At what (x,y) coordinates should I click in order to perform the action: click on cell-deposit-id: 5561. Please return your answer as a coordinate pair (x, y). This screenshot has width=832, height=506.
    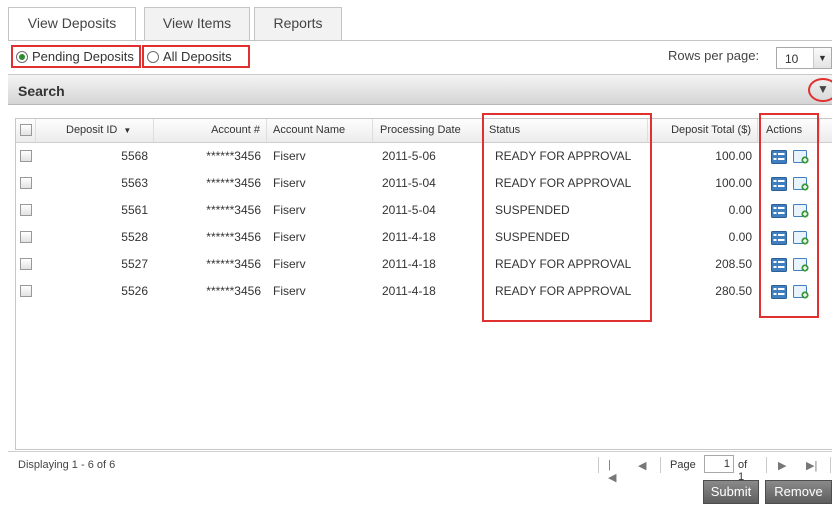
    Looking at the image, I should click on (134, 210).